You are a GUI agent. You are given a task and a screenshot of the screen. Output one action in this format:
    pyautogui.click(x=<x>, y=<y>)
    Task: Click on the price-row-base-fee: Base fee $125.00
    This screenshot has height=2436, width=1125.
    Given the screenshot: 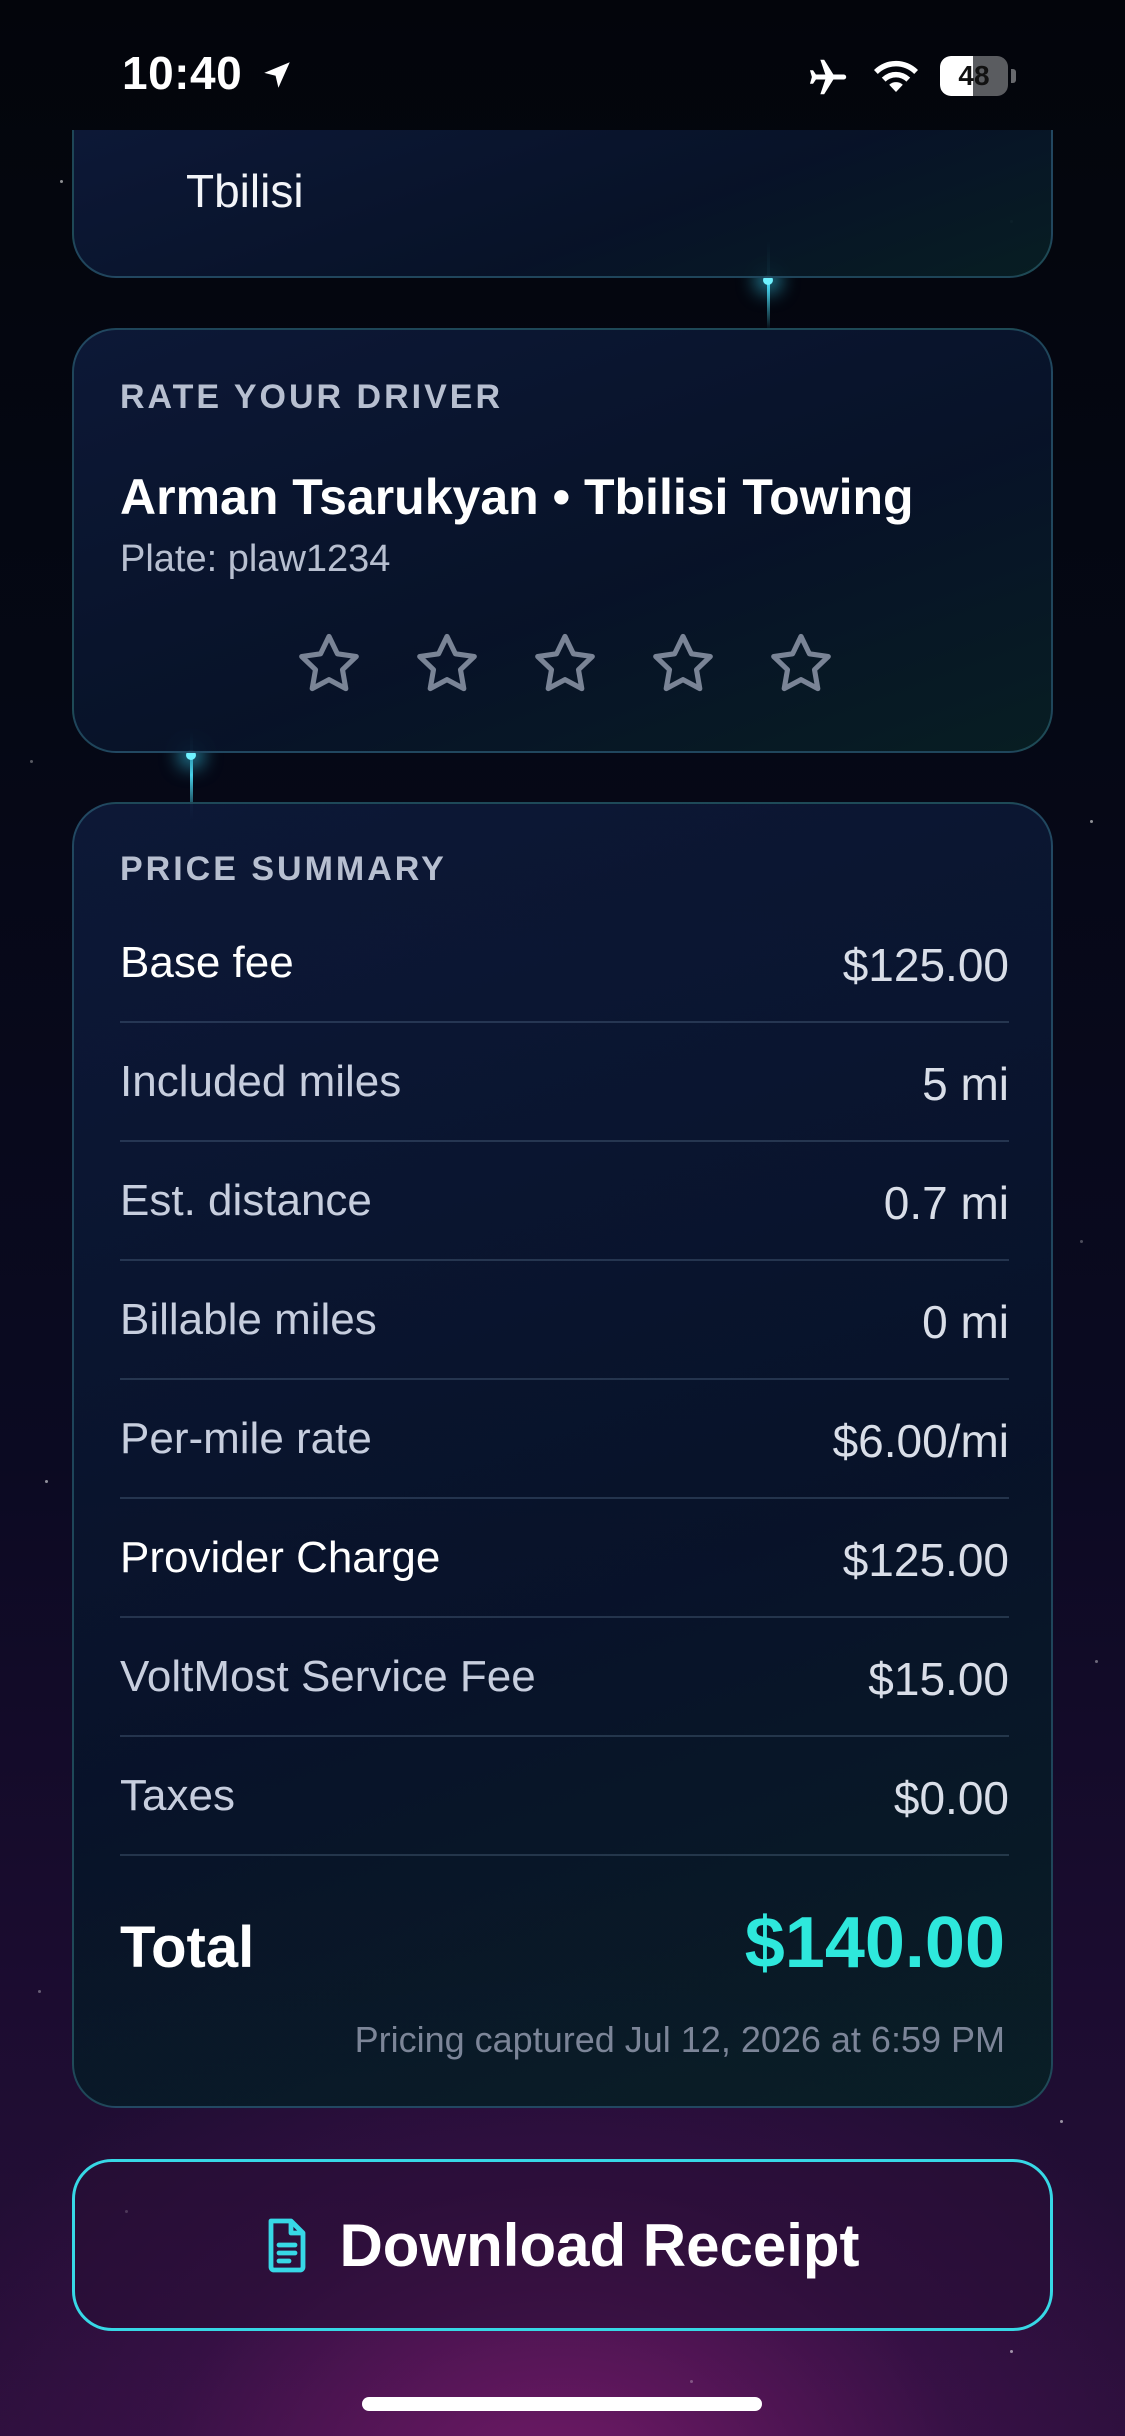 What is the action you would take?
    pyautogui.click(x=564, y=963)
    